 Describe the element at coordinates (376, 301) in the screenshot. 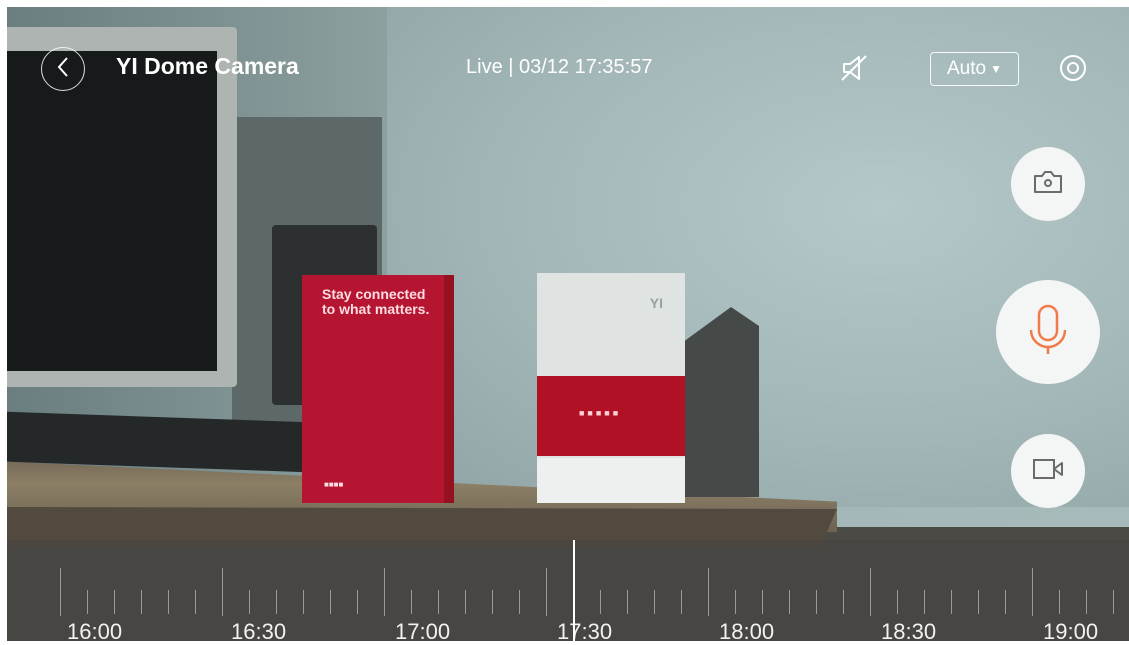

I see `feed-card-text: Stay connected to what matters.` at that location.